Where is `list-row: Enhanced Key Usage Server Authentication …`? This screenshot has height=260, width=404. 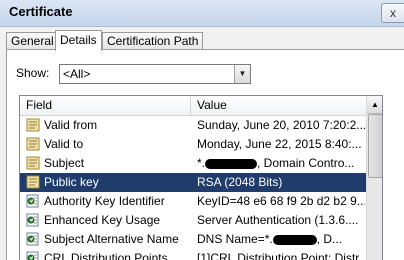 list-row: Enhanced Key Usage Server Authentication … is located at coordinates (193, 220).